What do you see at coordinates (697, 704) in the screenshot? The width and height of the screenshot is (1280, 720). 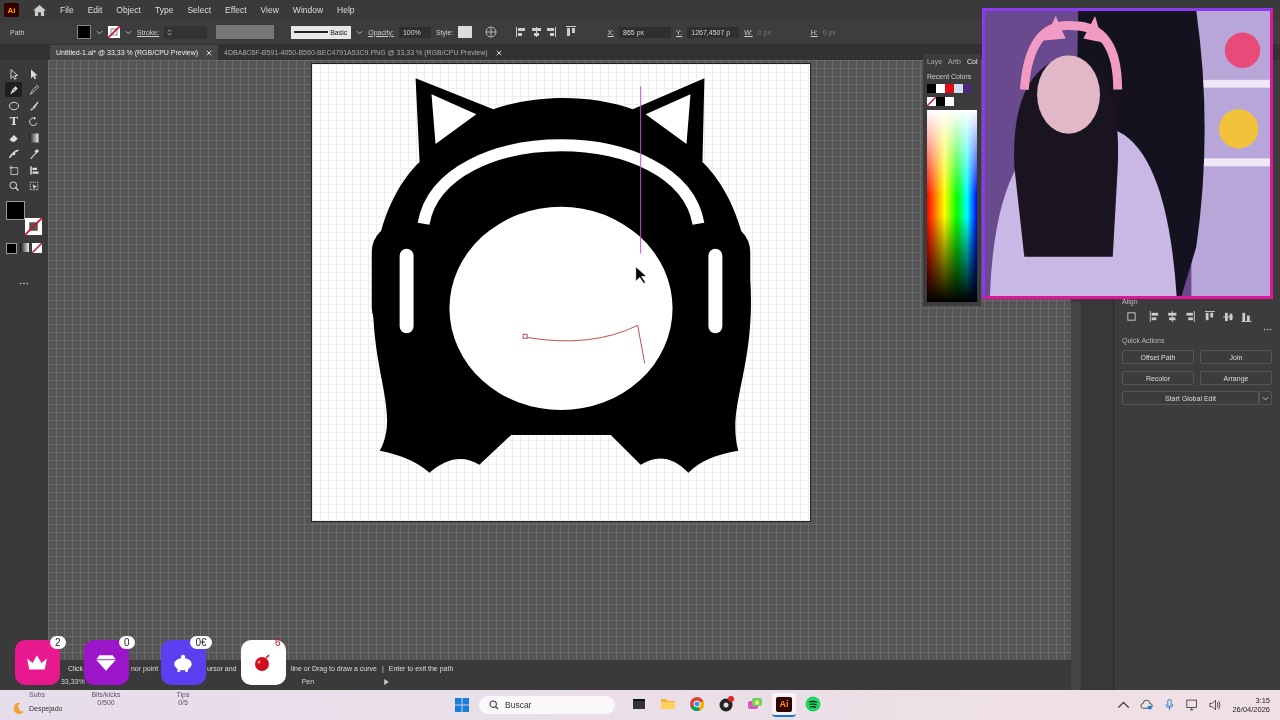 I see `browser-icon` at bounding box center [697, 704].